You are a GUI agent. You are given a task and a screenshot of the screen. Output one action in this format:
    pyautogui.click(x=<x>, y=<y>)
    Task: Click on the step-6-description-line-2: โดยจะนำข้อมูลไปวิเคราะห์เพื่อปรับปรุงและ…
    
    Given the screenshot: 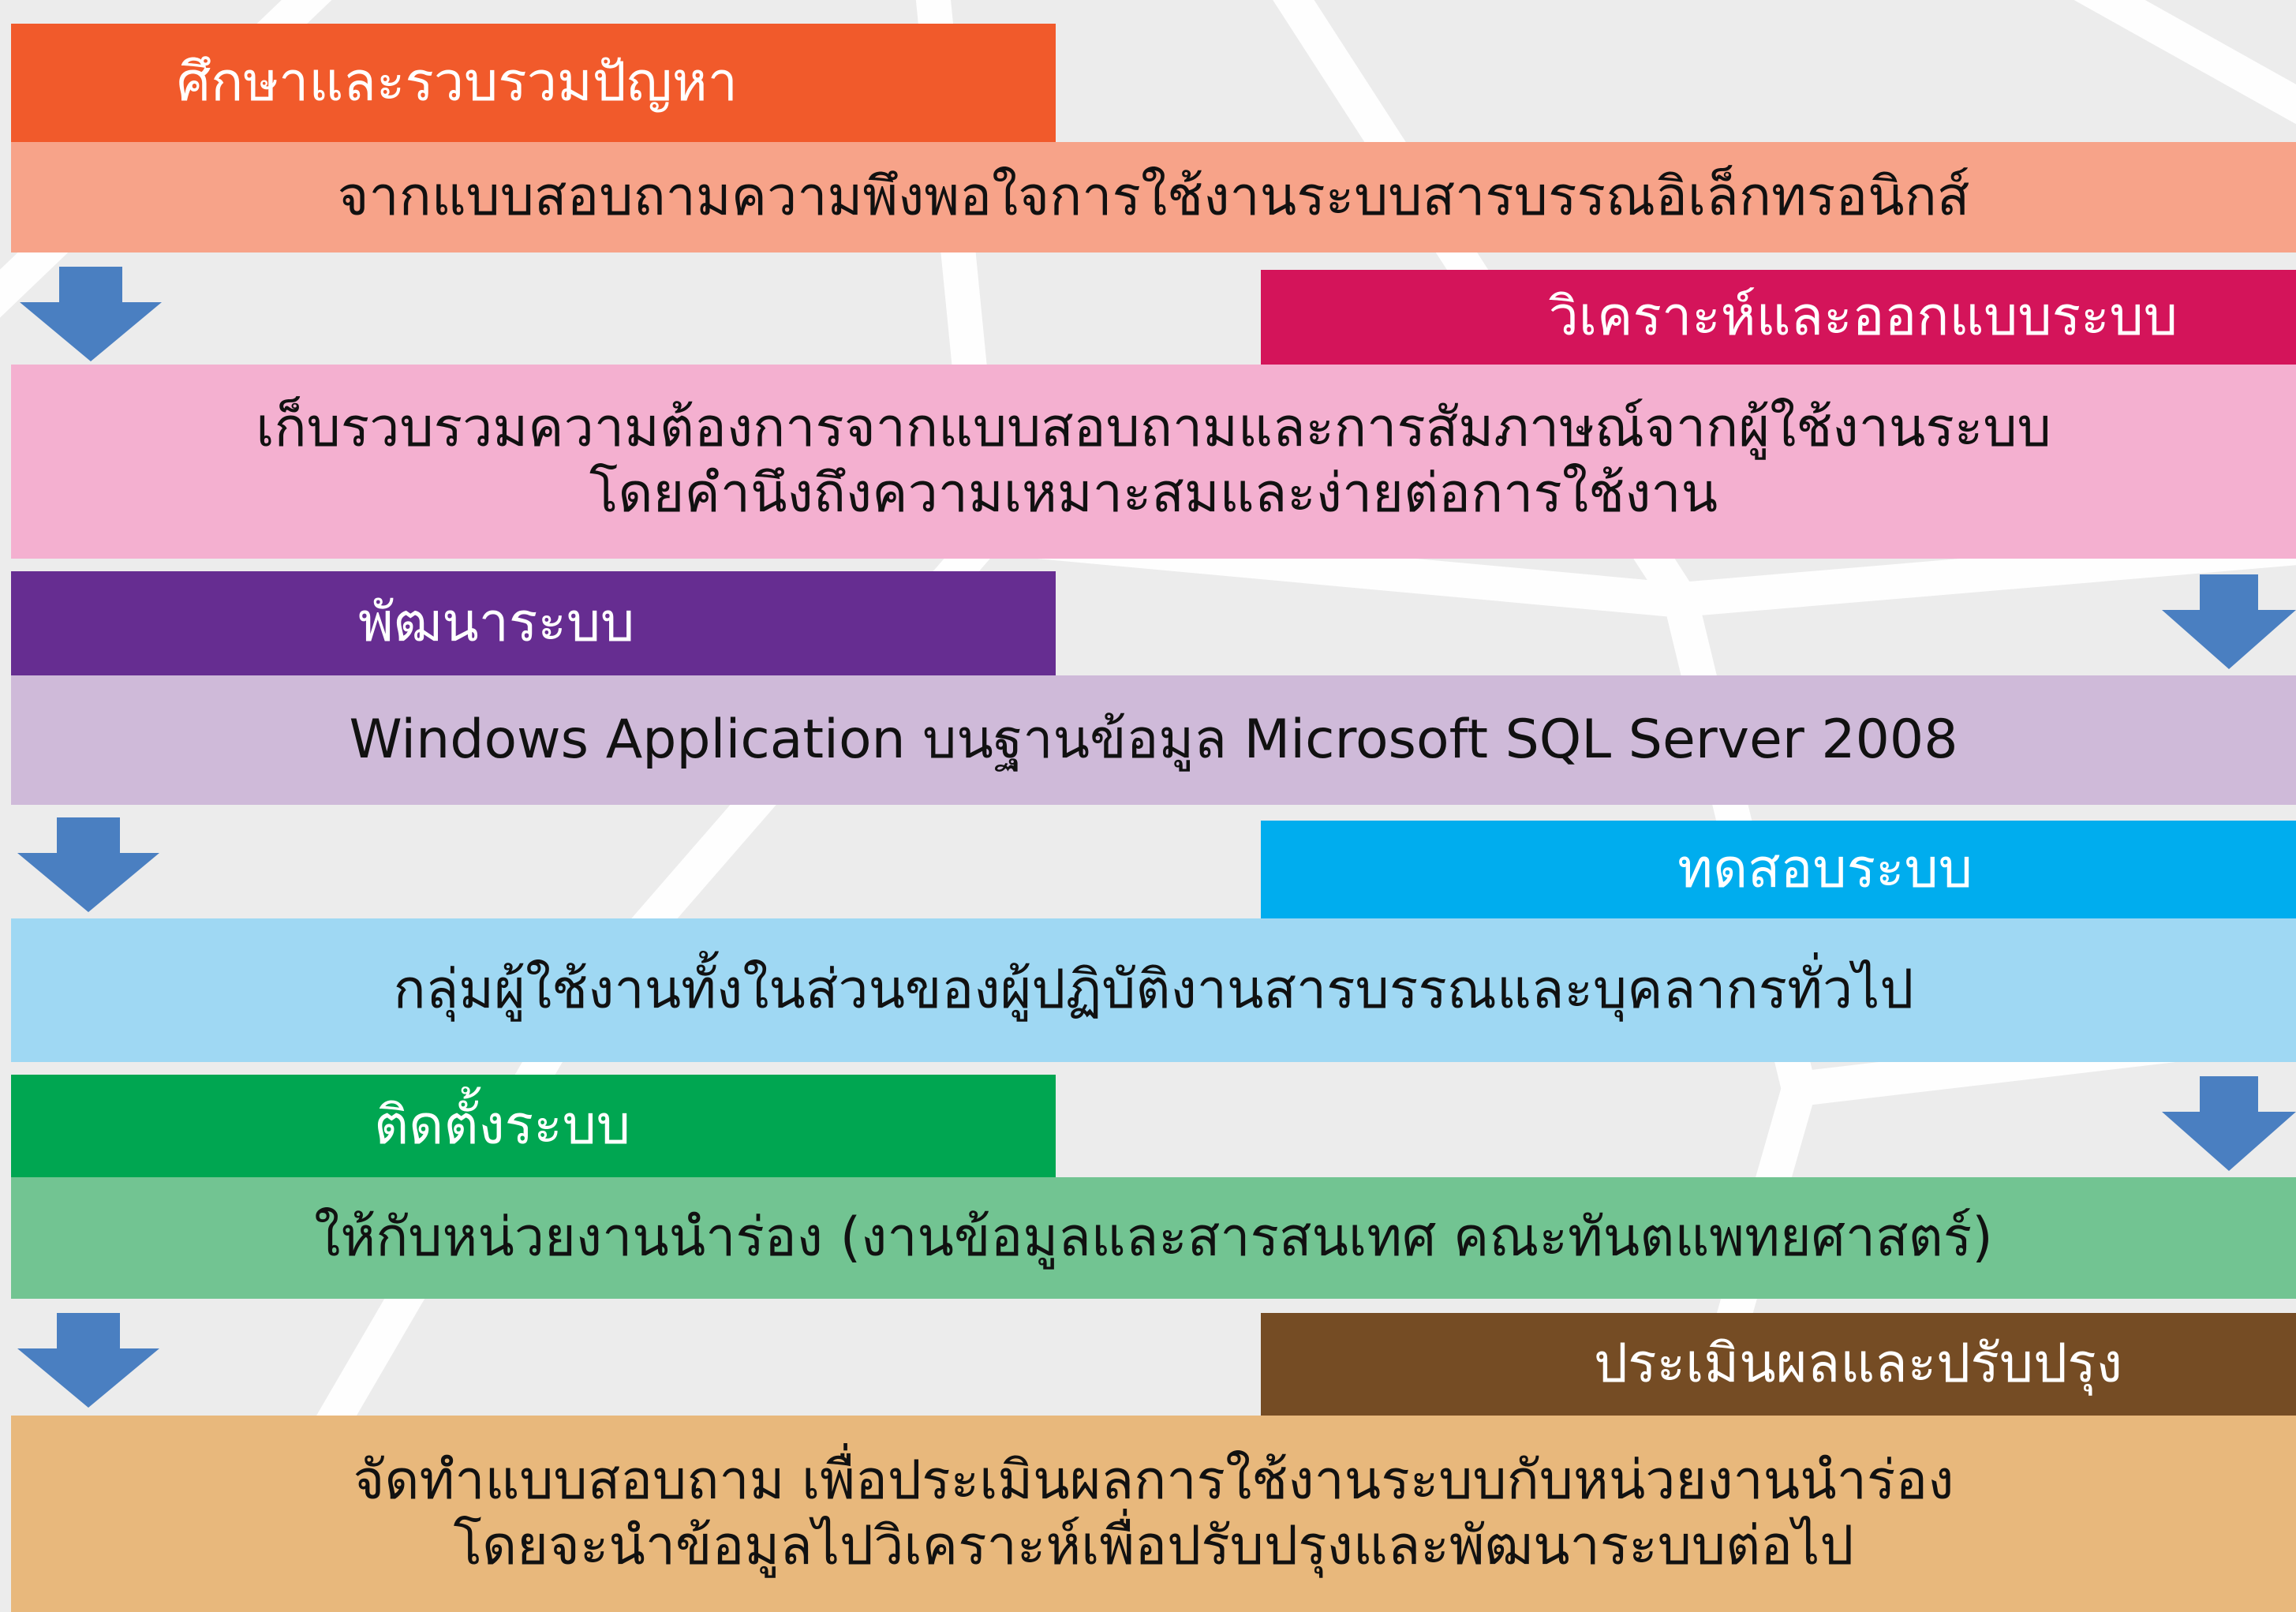 What is the action you would take?
    pyautogui.click(x=1153, y=1545)
    